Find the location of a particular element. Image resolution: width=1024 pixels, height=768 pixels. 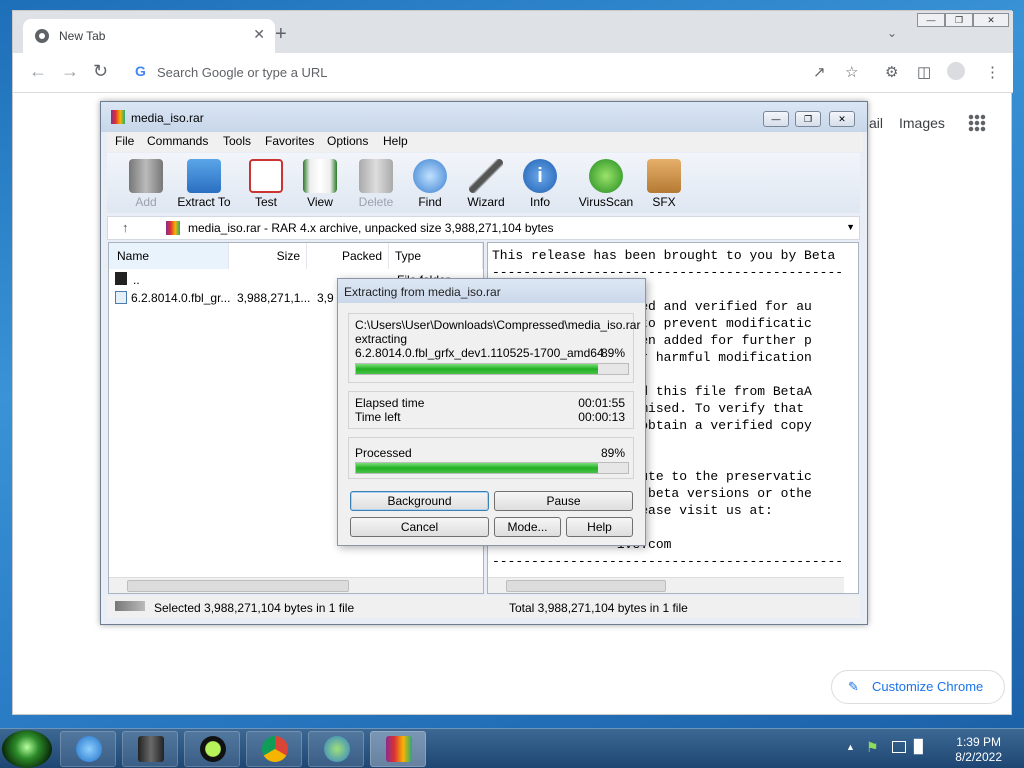

toolbar-wizard-button: Wizard is located at coordinates (486, 184).